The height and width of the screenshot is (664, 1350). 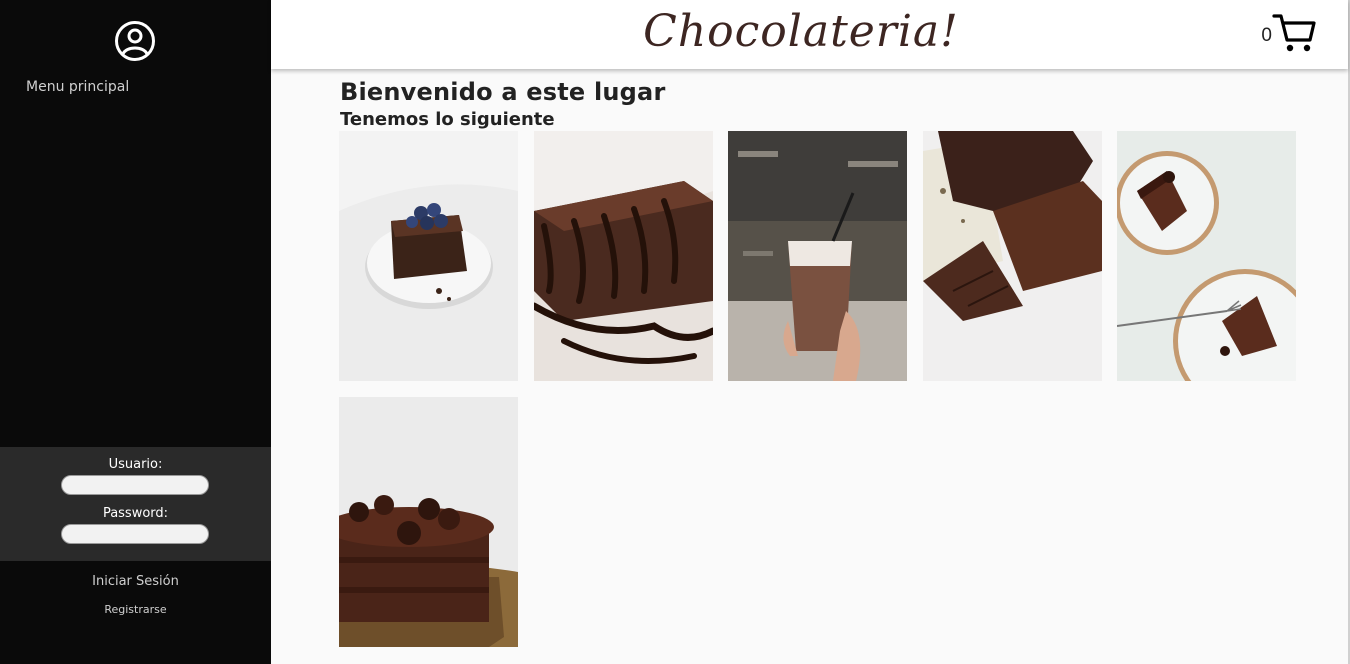 I want to click on iced-chocolate-drink-photo-icon, so click(x=817, y=256).